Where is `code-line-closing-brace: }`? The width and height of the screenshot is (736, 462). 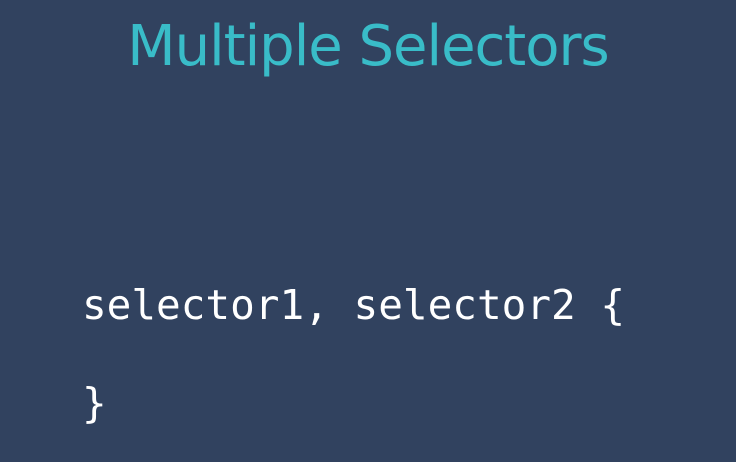 code-line-closing-brace: } is located at coordinates (94, 403).